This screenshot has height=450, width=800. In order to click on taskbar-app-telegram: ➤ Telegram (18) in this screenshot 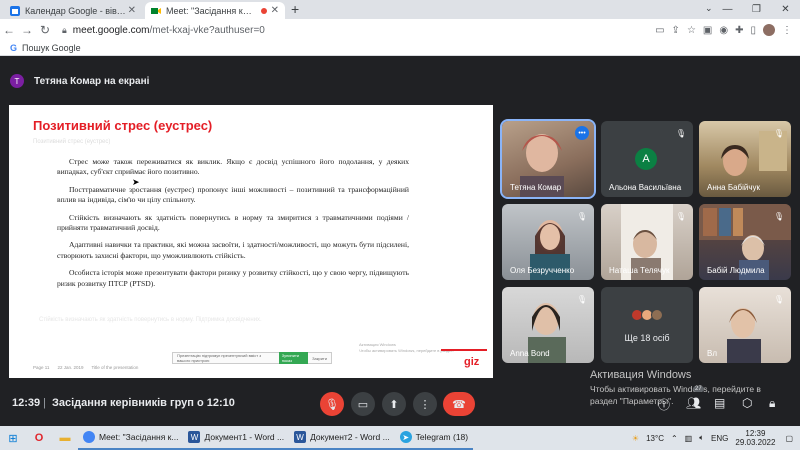, I will do `click(434, 438)`.